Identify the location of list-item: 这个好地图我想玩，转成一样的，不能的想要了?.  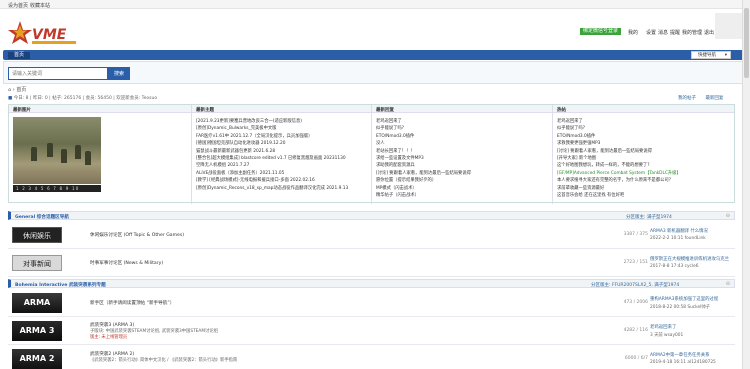
(645, 165).